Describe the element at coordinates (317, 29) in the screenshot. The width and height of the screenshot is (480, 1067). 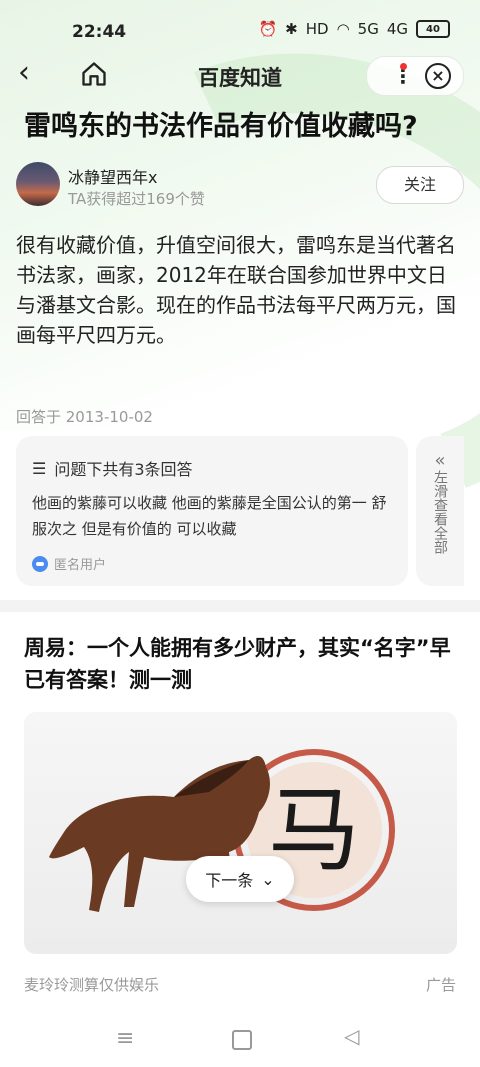
I see `hd-icon: HD` at that location.